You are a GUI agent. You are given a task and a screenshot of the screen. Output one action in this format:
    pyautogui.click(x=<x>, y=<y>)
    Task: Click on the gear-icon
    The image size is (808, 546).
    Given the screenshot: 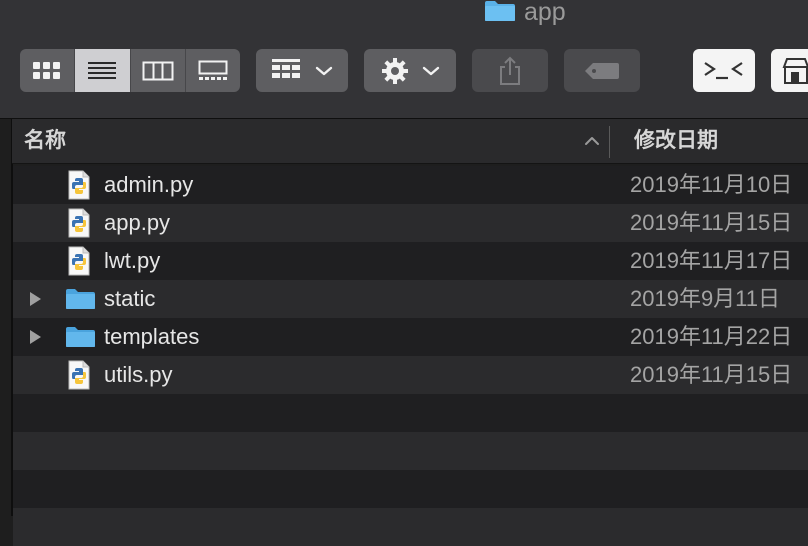 What is the action you would take?
    pyautogui.click(x=395, y=70)
    